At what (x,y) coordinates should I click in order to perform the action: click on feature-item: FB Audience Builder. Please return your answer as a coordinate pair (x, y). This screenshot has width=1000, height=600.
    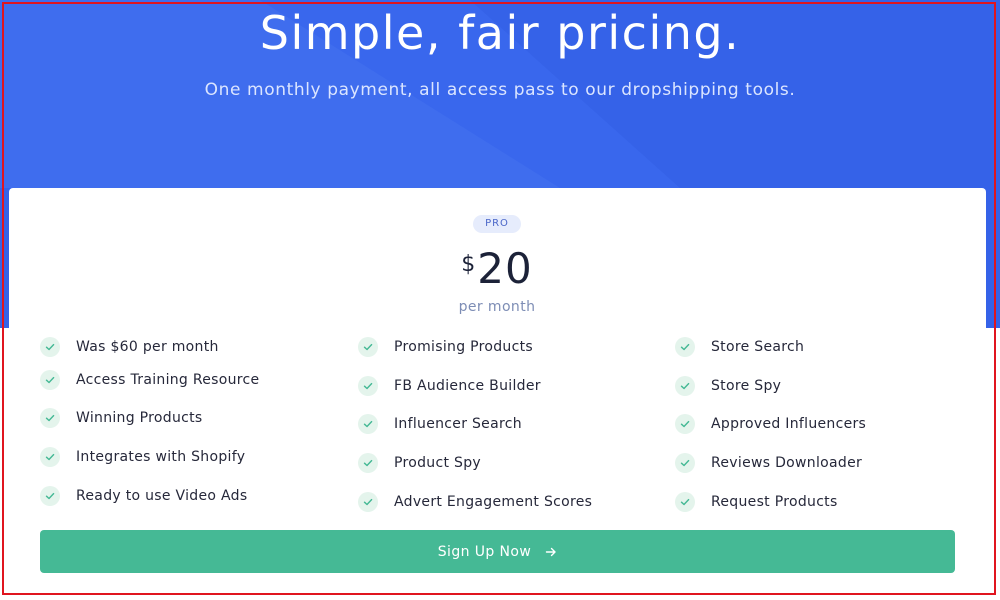
    Looking at the image, I should click on (449, 386).